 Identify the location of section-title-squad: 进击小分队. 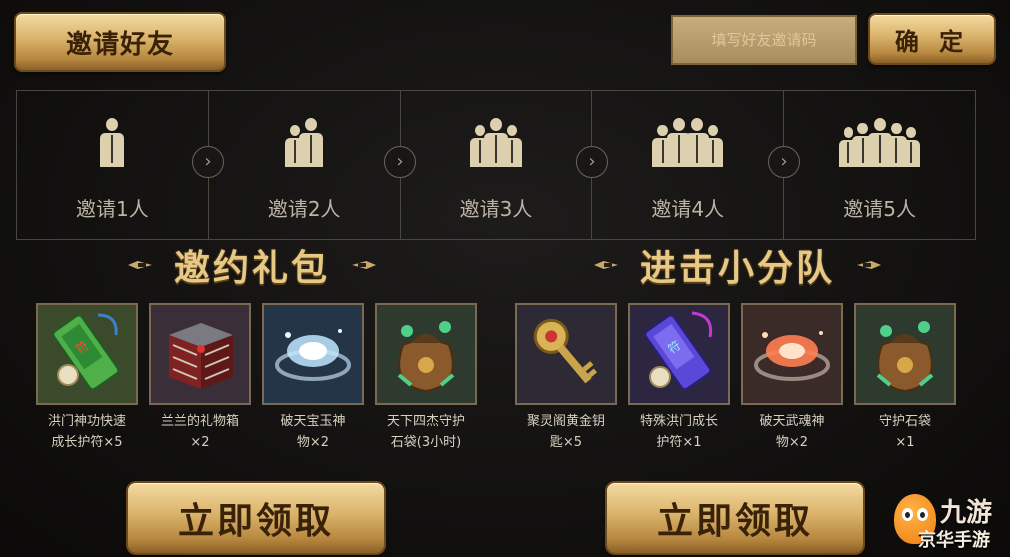
(737, 265).